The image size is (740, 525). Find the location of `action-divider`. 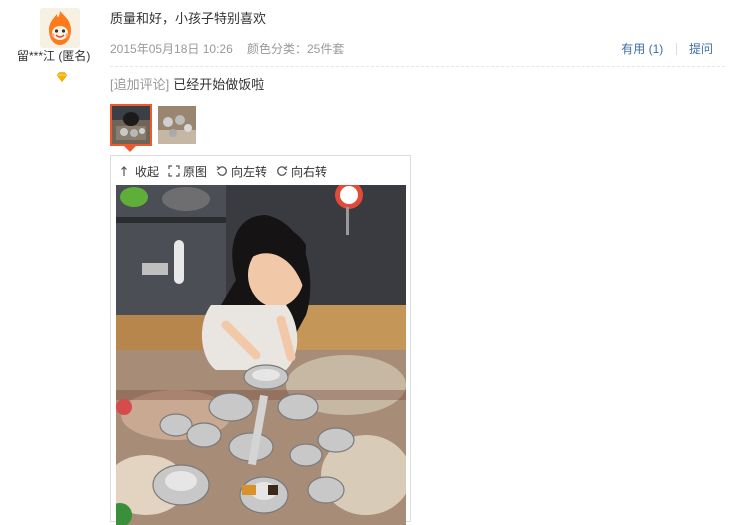

action-divider is located at coordinates (676, 49).